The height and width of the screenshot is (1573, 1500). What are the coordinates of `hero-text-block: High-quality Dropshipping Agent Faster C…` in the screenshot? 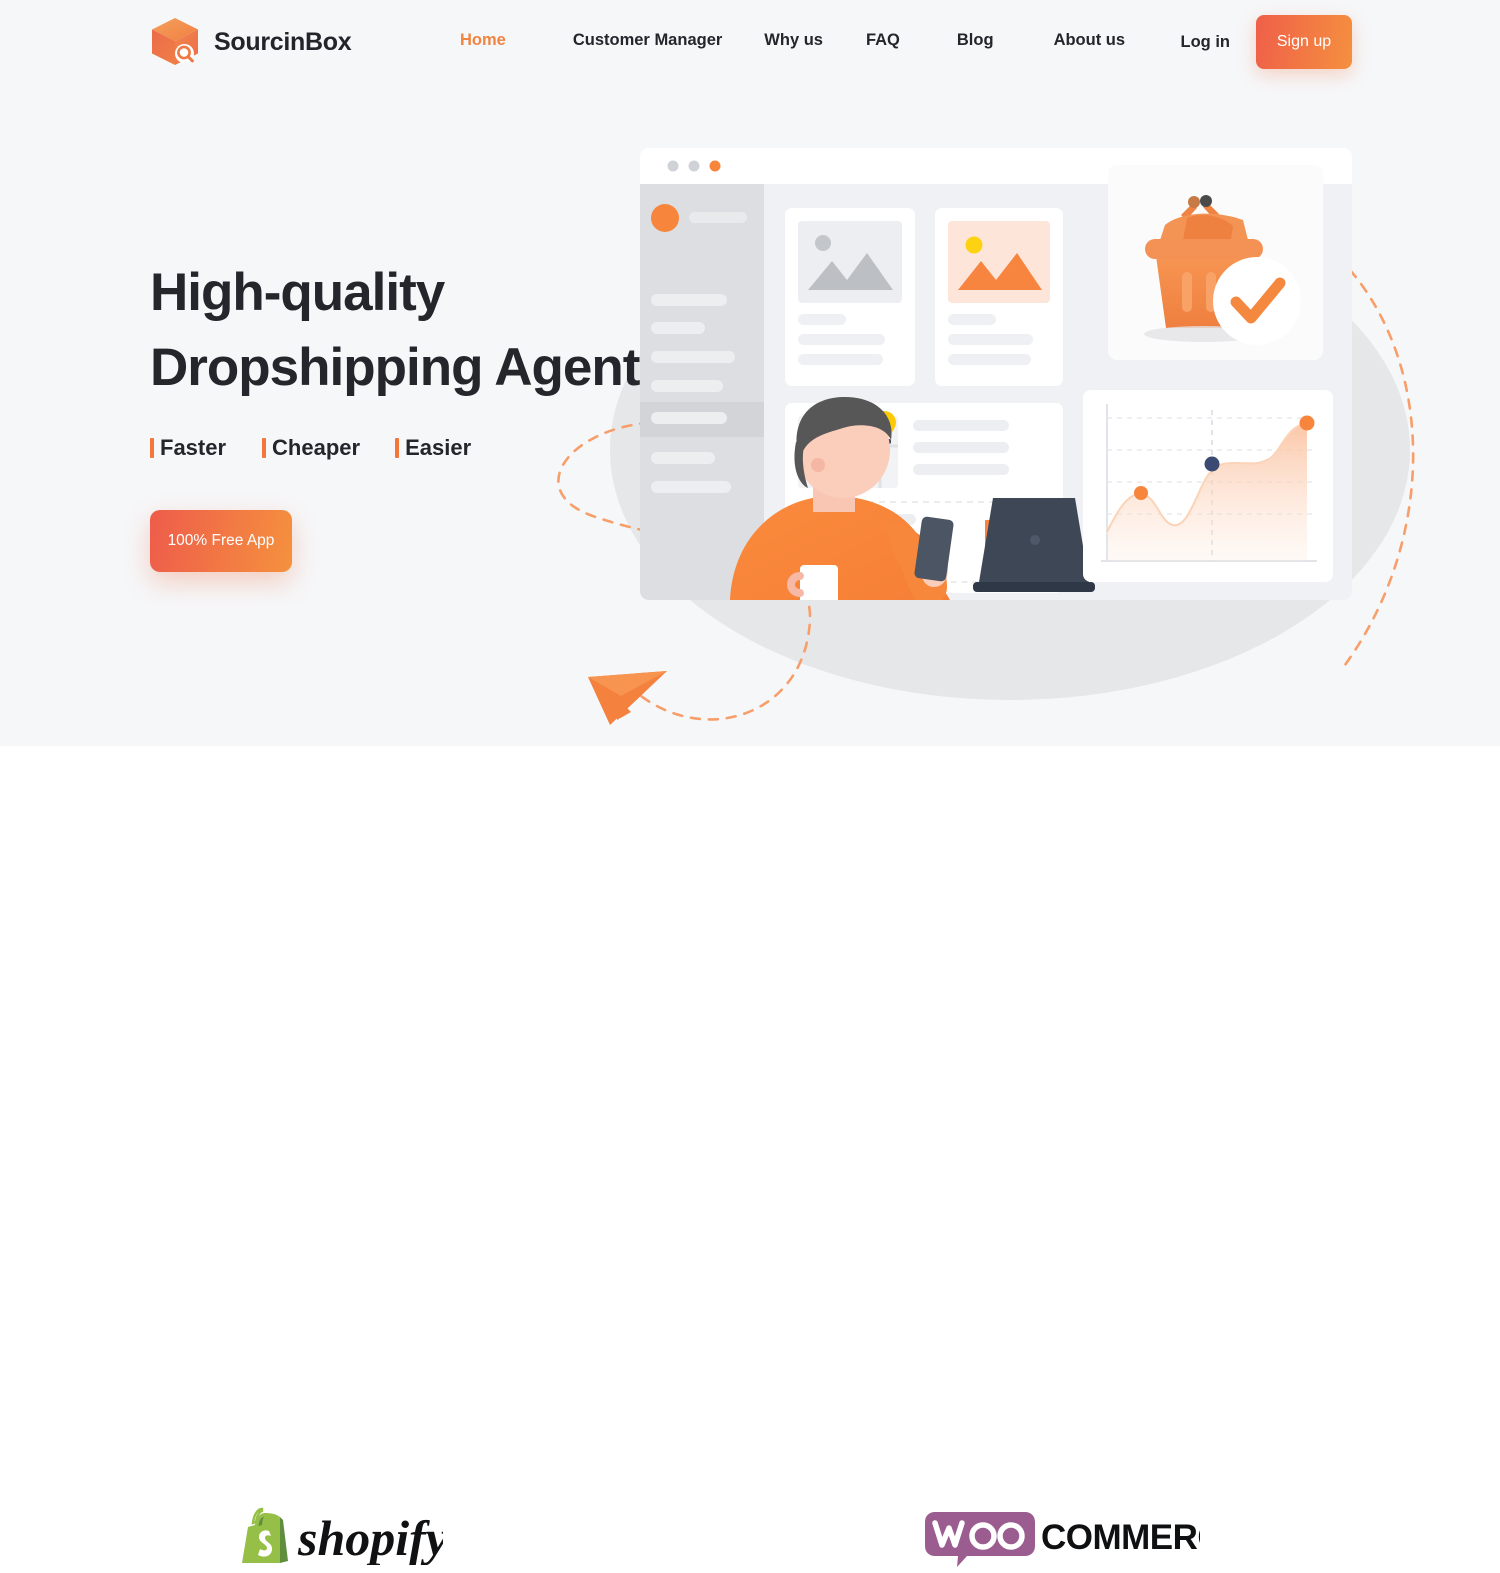 It's located at (395, 413).